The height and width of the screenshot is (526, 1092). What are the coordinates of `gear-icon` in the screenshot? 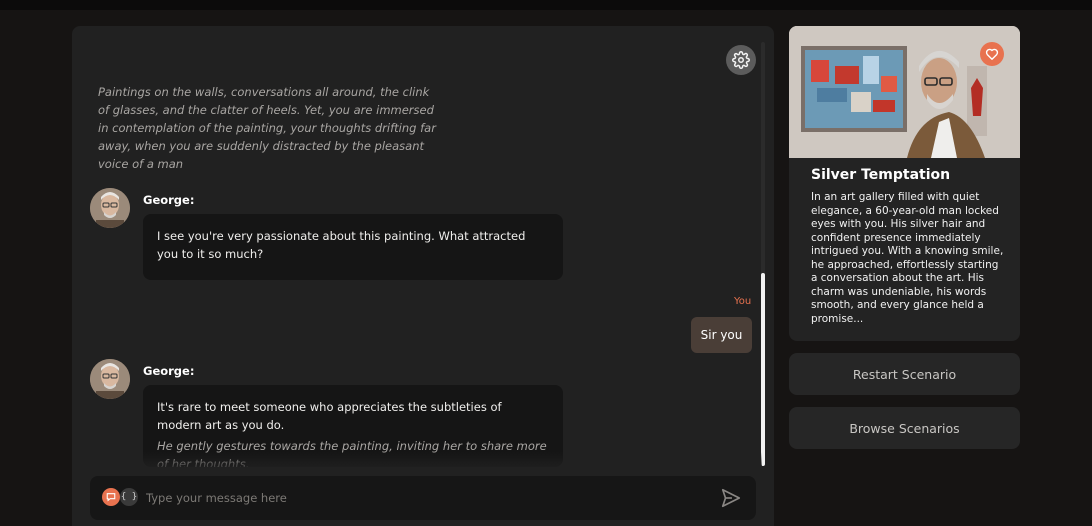 It's located at (741, 60).